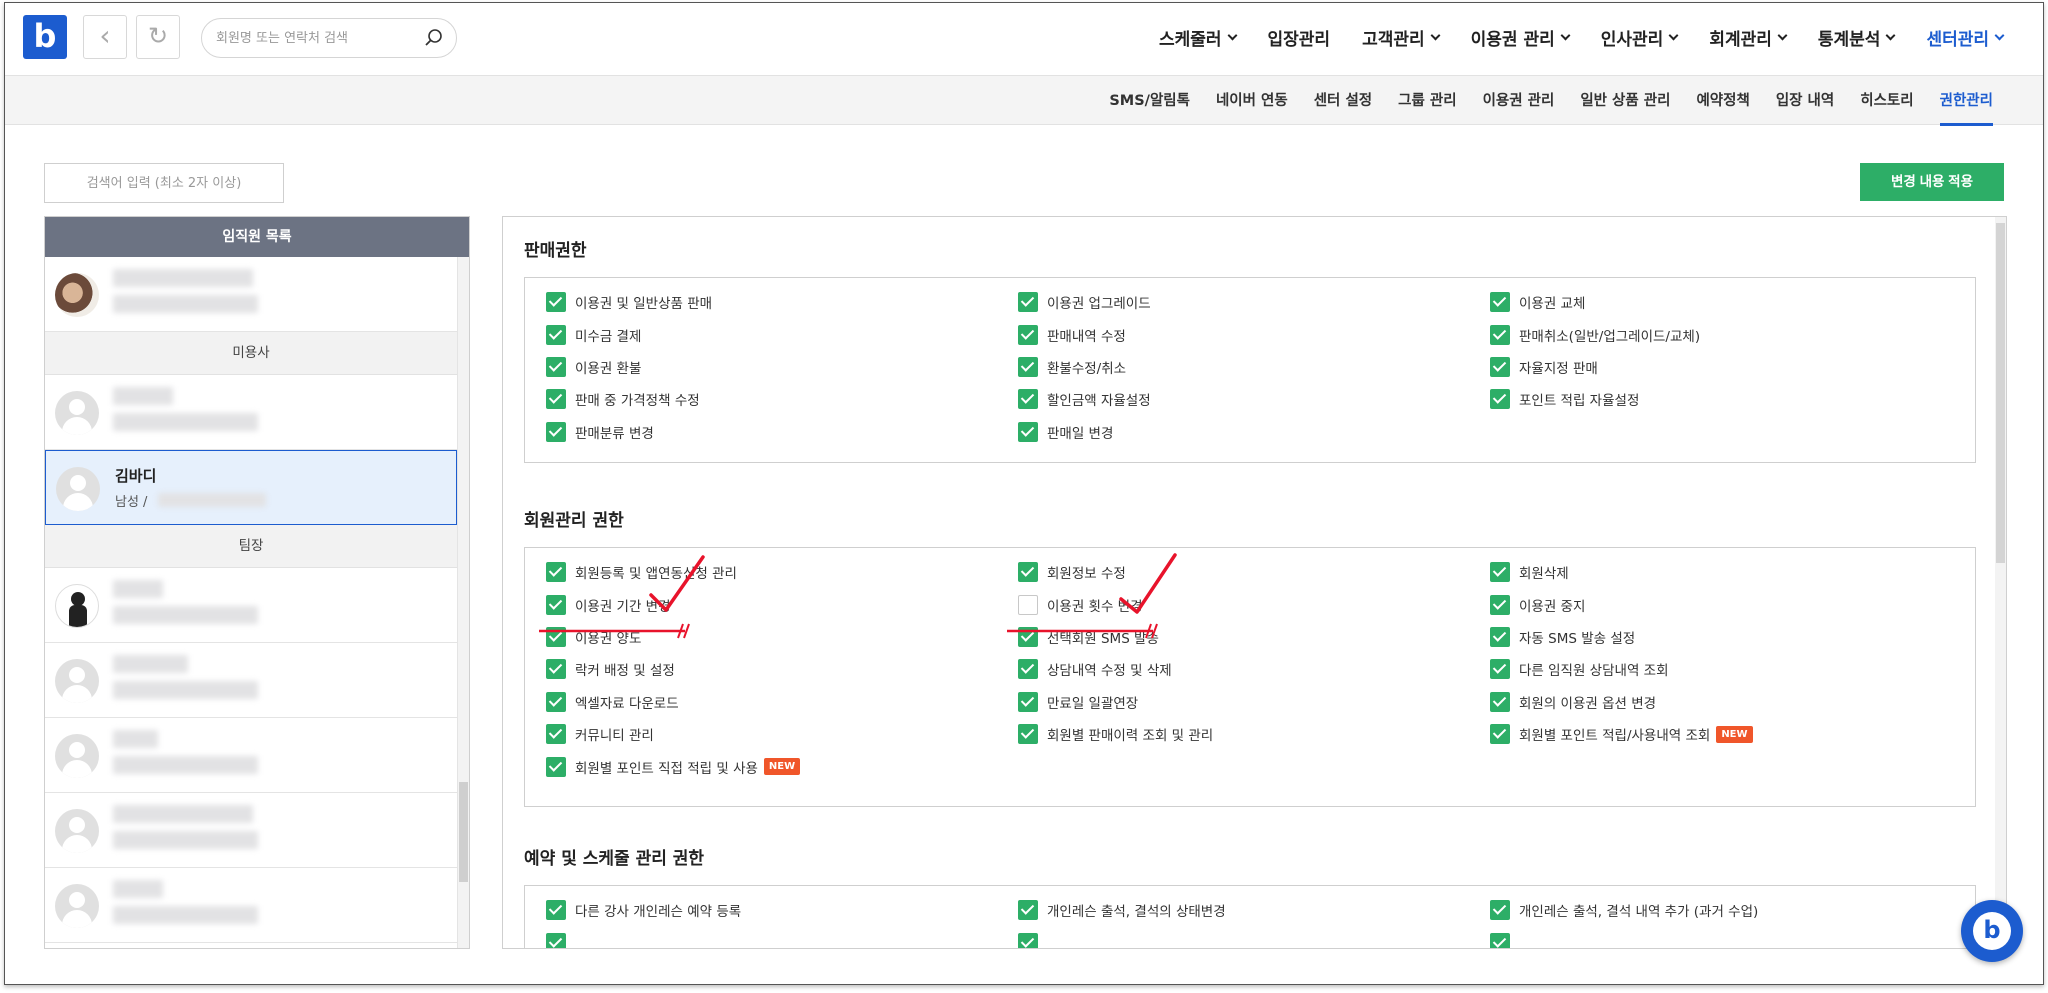 The image size is (2048, 993). What do you see at coordinates (1886, 101) in the screenshot?
I see `subnav-history: 히스토리` at bounding box center [1886, 101].